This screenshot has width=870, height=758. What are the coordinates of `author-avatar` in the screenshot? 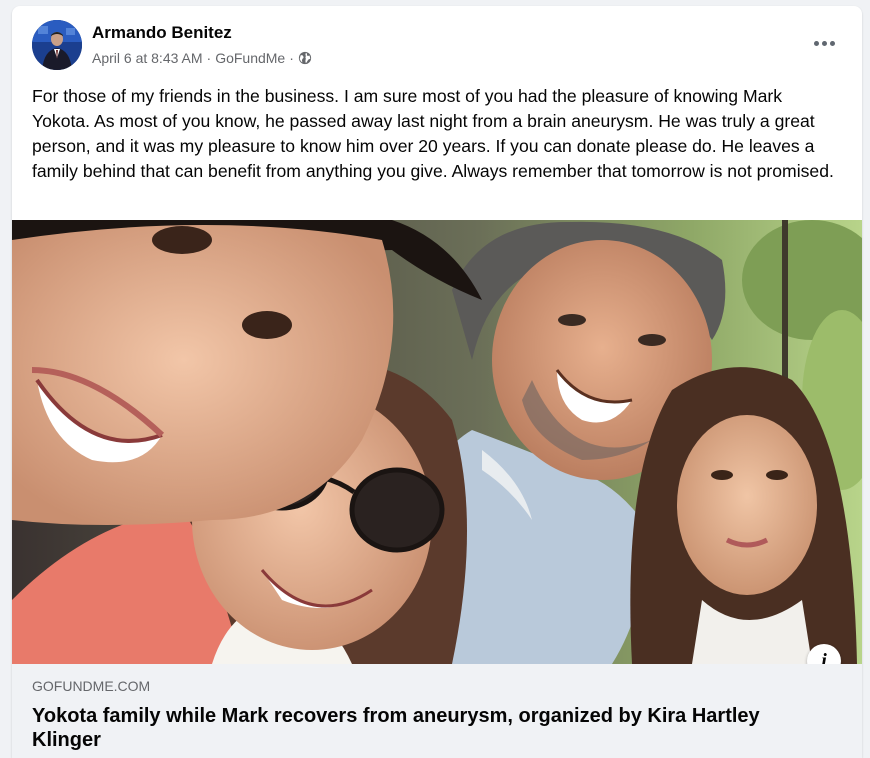 It's located at (57, 45).